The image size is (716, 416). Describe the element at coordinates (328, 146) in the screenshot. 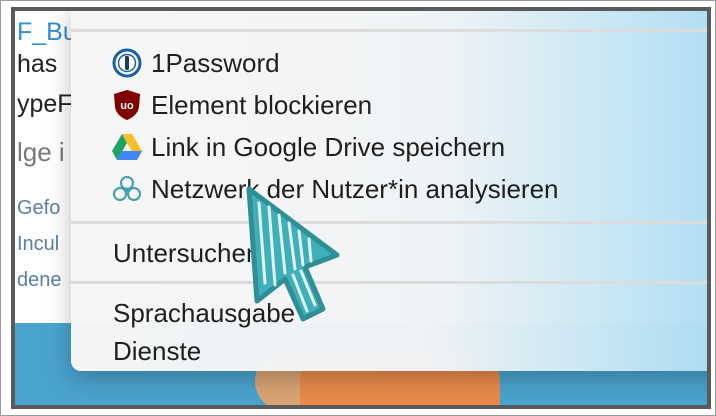

I see `menu-item-label: Link in Google Drive speichern` at that location.